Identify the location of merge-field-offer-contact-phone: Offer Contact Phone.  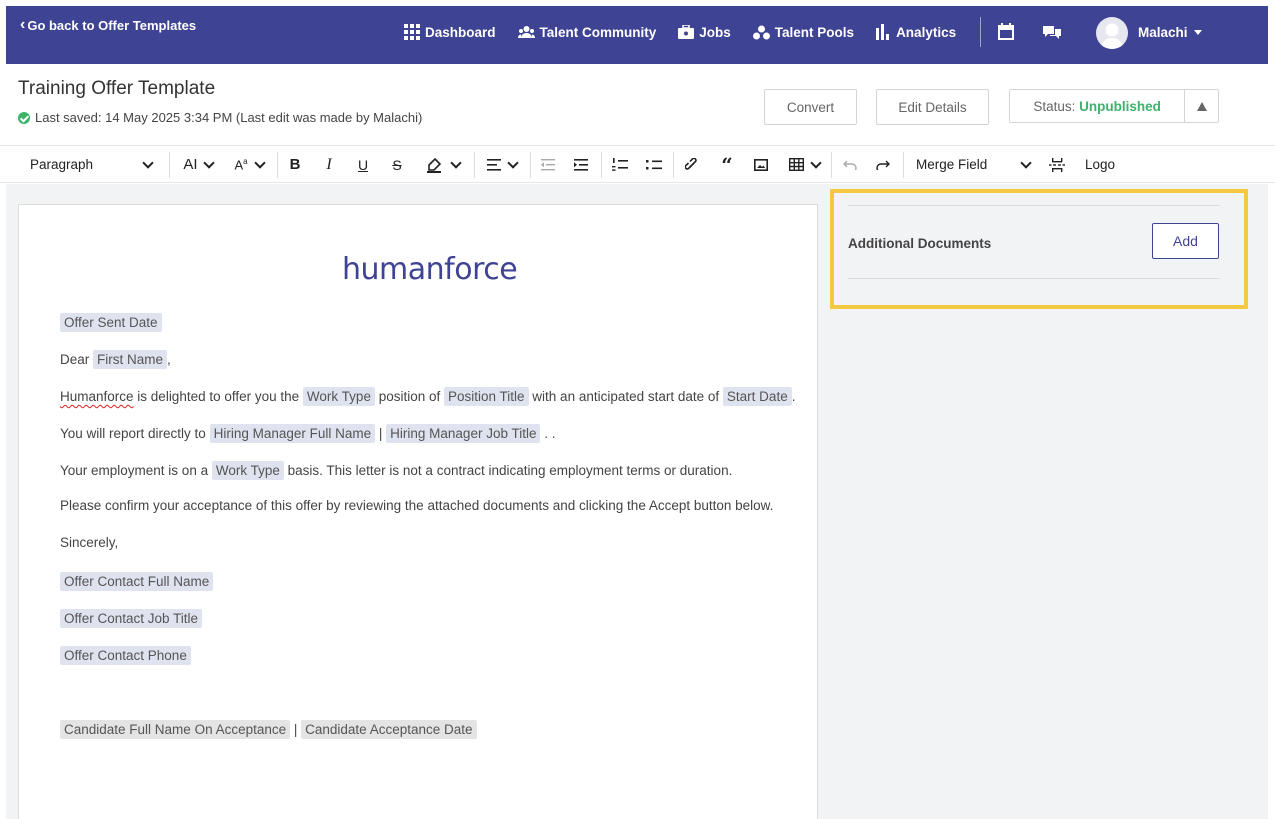
(125, 655).